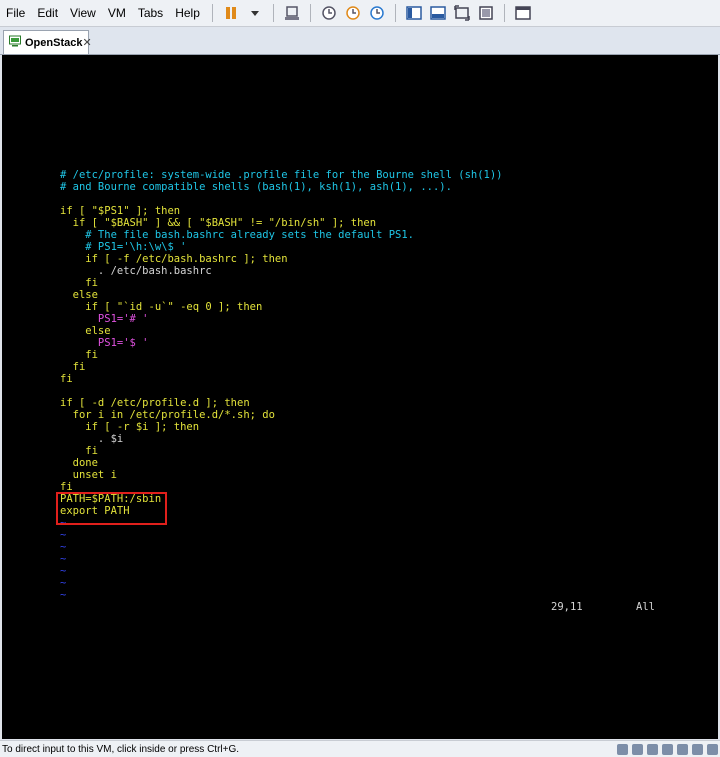  What do you see at coordinates (86, 42) in the screenshot?
I see `close-icon: ✕` at bounding box center [86, 42].